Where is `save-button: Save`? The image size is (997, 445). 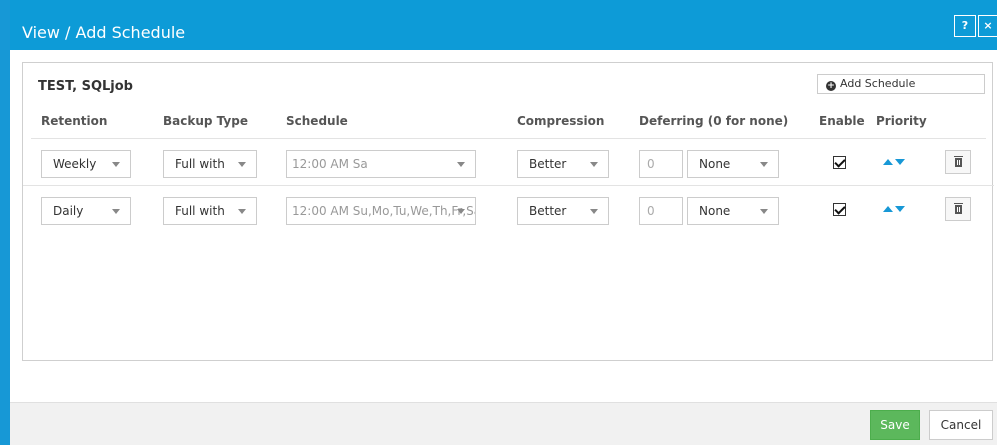
save-button: Save is located at coordinates (895, 425).